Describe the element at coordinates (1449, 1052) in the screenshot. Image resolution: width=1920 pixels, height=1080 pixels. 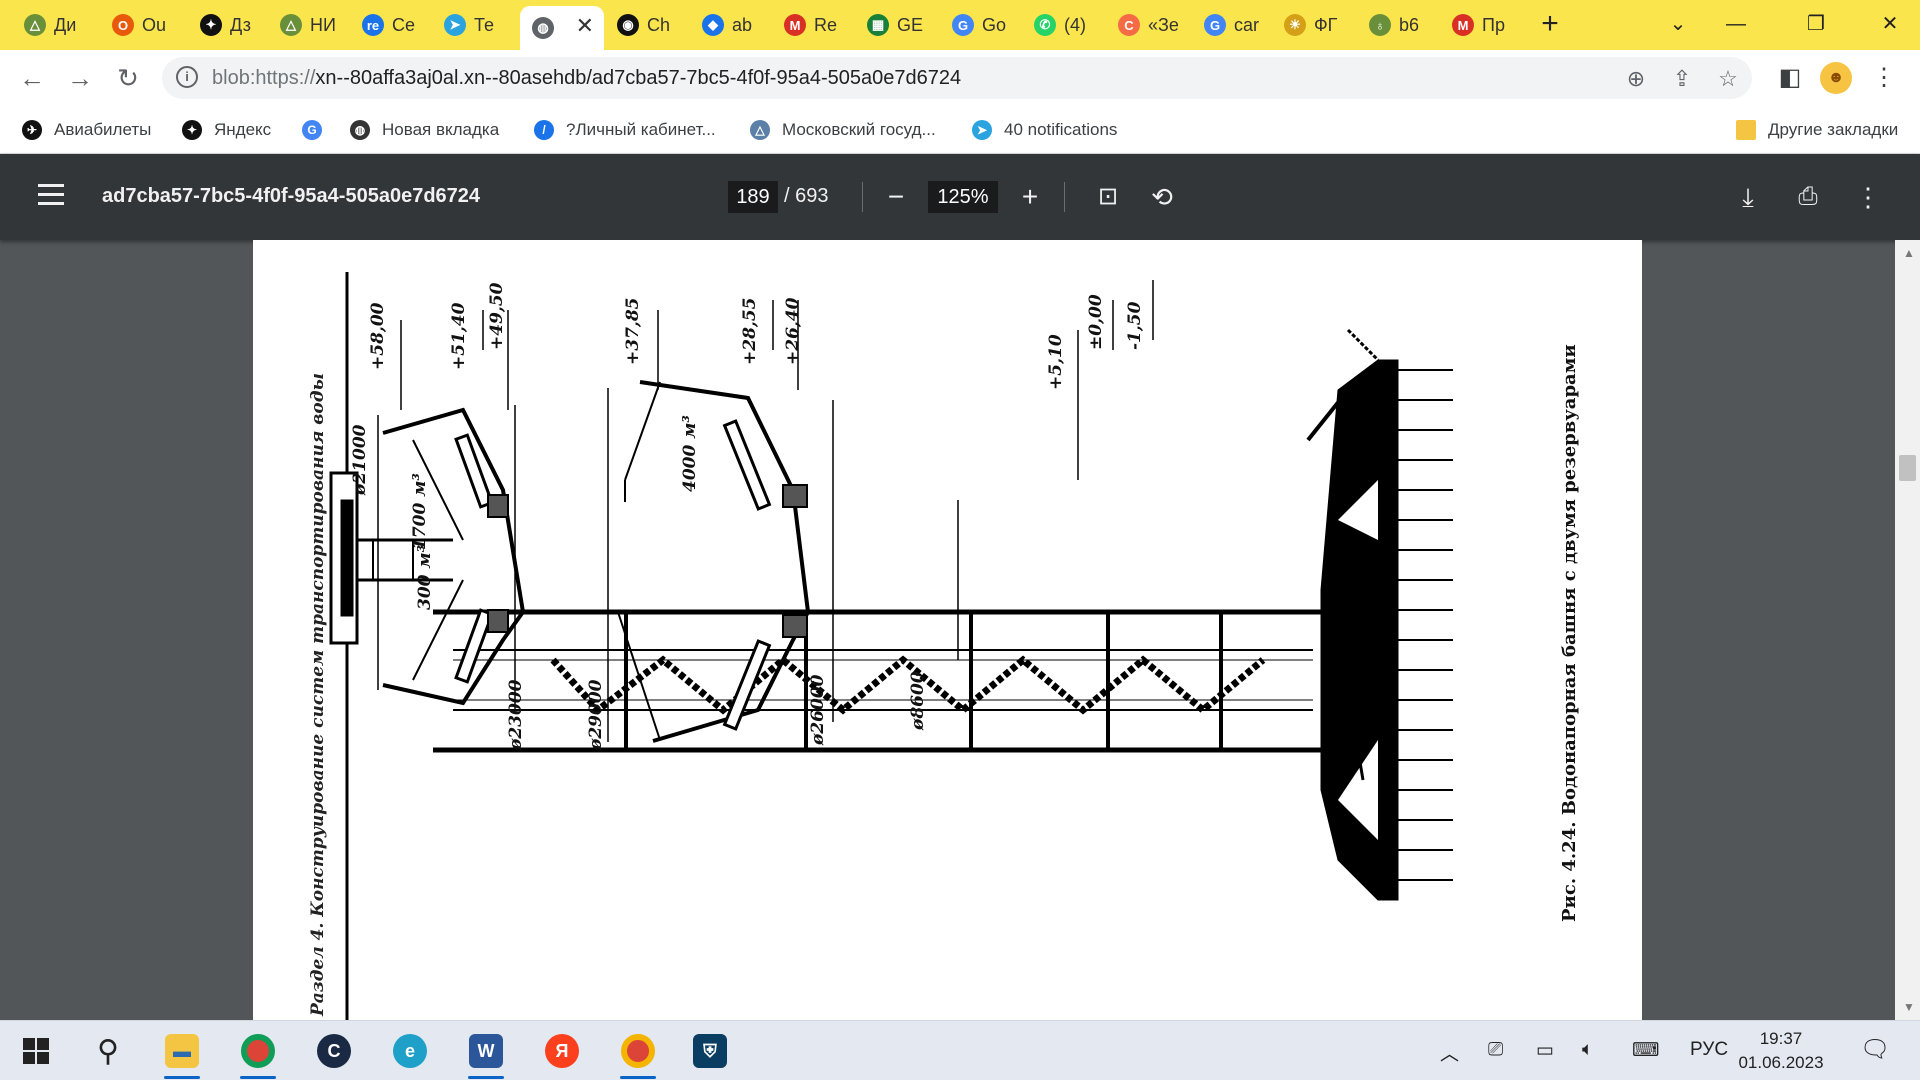
I see `tray-overflow-icon: ︿` at that location.